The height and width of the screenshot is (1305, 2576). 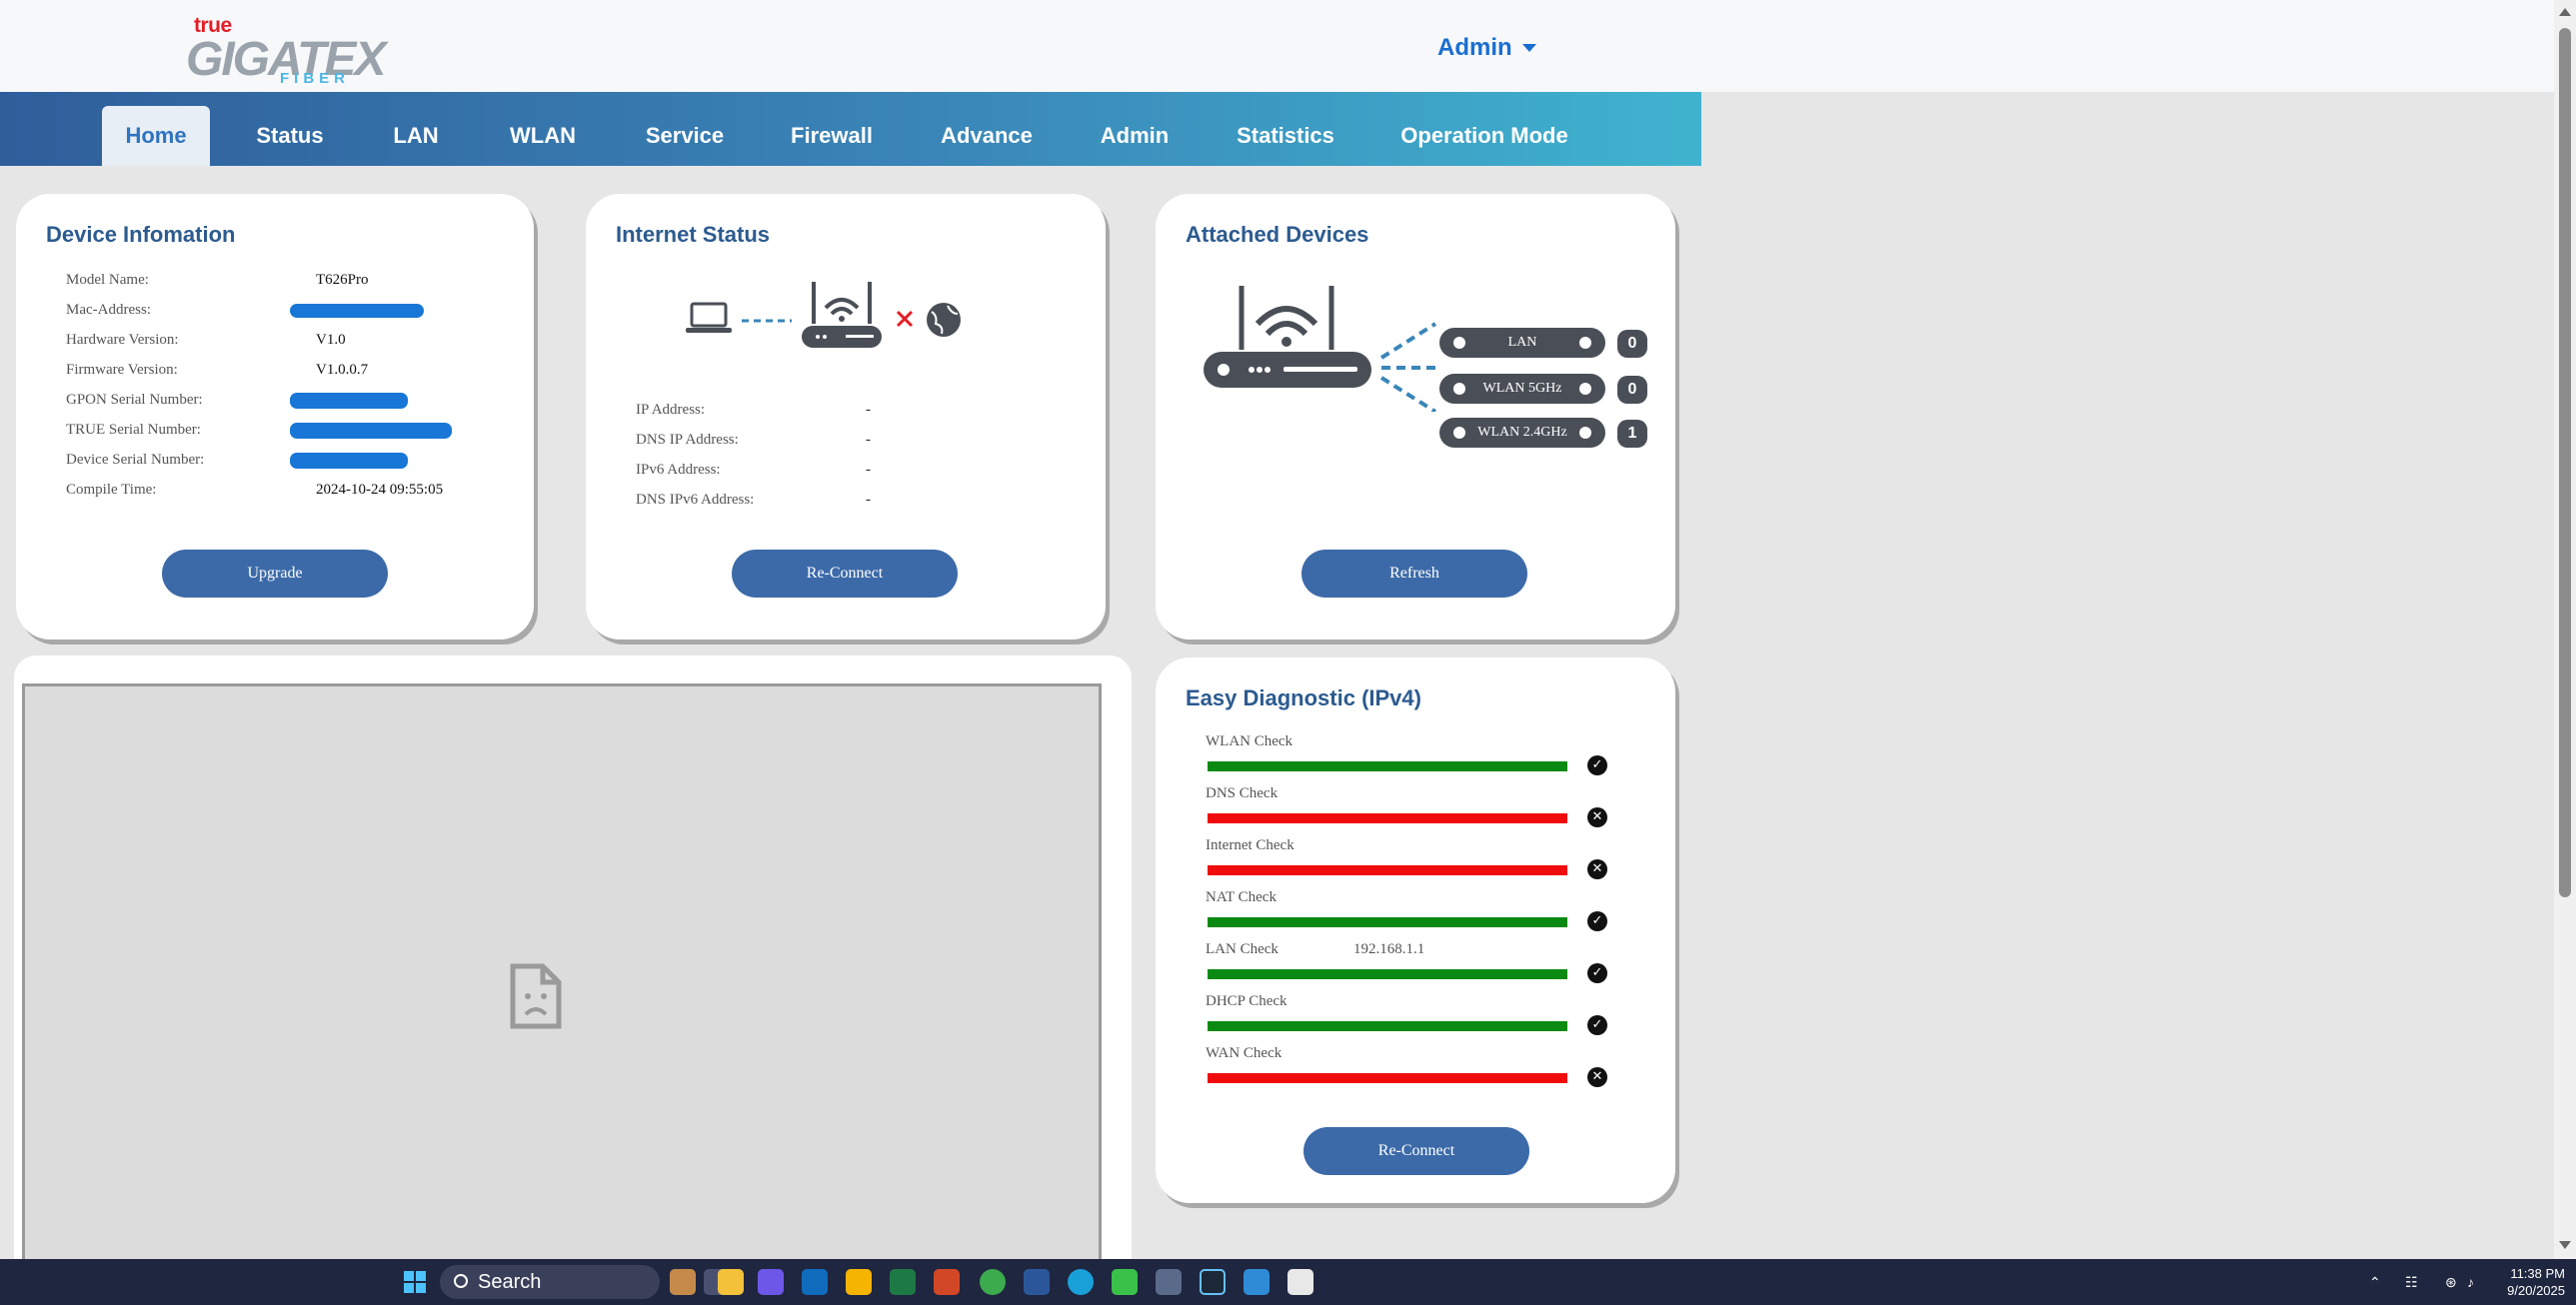 I want to click on net-row-dns-ipv6: DNS IPv6 Address: -, so click(x=753, y=501).